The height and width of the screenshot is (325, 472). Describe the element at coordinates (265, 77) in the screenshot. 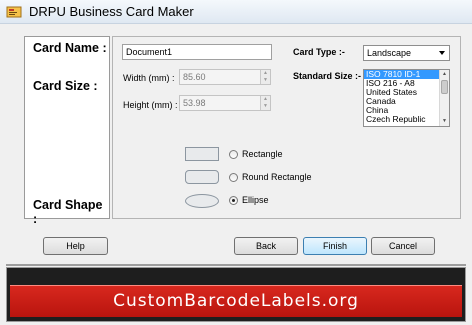

I see `width-spin-buttons: ▲ ▼` at that location.